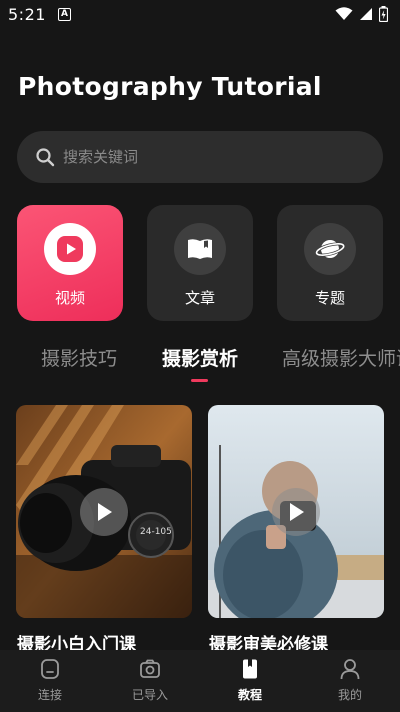 This screenshot has width=400, height=712. What do you see at coordinates (199, 298) in the screenshot?
I see `category-label: 文章` at bounding box center [199, 298].